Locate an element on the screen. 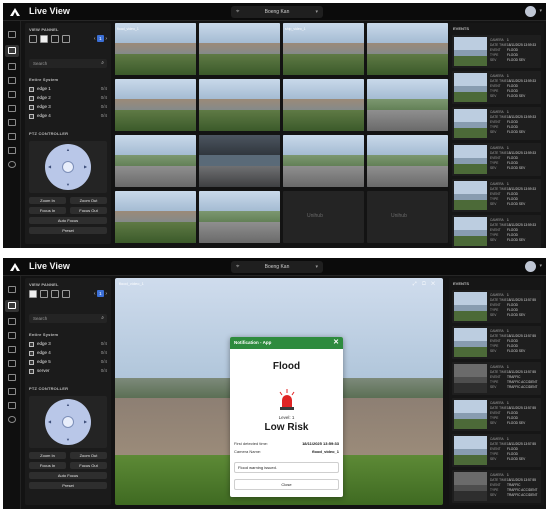 This screenshot has width=549, height=512. preset-button: Preset is located at coordinates (68, 230).